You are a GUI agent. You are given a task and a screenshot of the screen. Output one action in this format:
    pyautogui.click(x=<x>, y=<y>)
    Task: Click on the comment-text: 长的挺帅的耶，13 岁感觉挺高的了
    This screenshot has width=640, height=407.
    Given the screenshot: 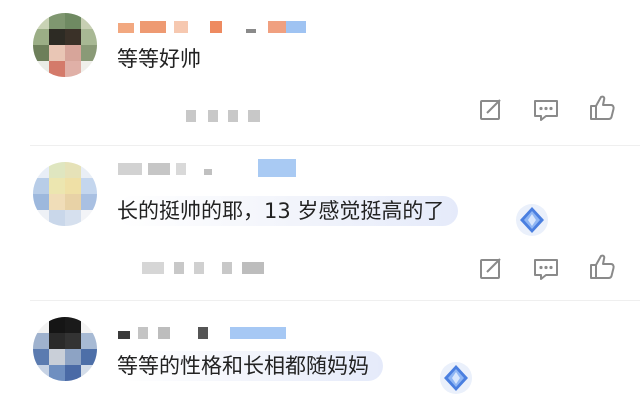 What is the action you would take?
    pyautogui.click(x=288, y=211)
    